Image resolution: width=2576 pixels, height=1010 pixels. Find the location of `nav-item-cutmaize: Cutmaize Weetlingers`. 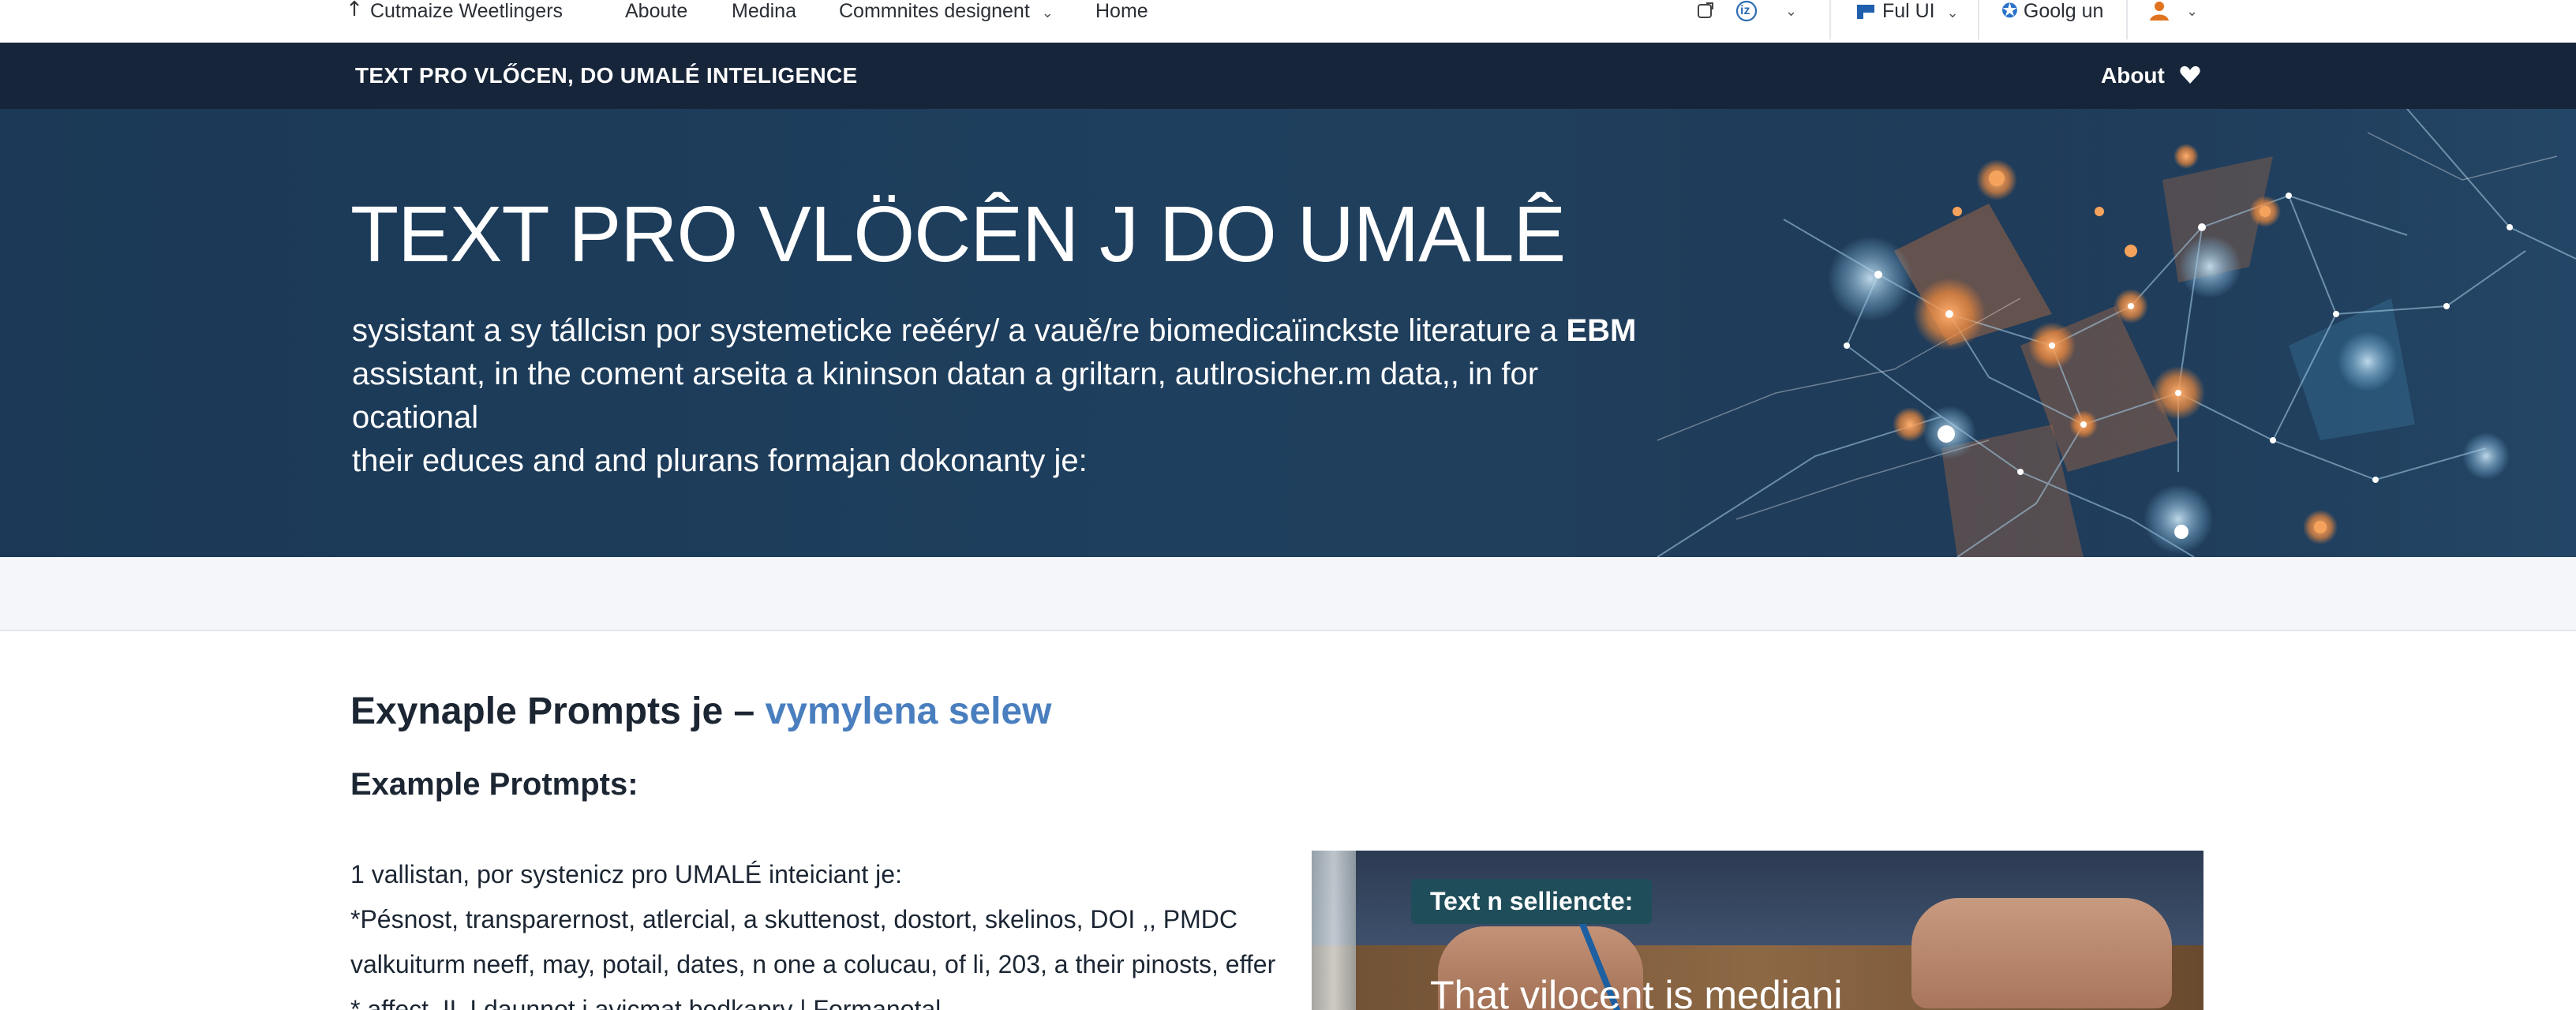

nav-item-cutmaize: Cutmaize Weetlingers is located at coordinates (456, 11).